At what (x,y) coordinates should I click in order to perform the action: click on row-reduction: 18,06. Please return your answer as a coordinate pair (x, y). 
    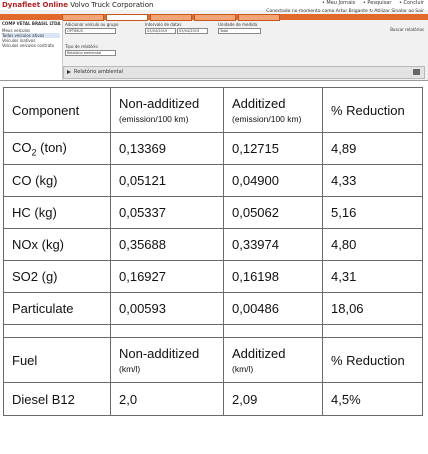
    Looking at the image, I should click on (372, 308).